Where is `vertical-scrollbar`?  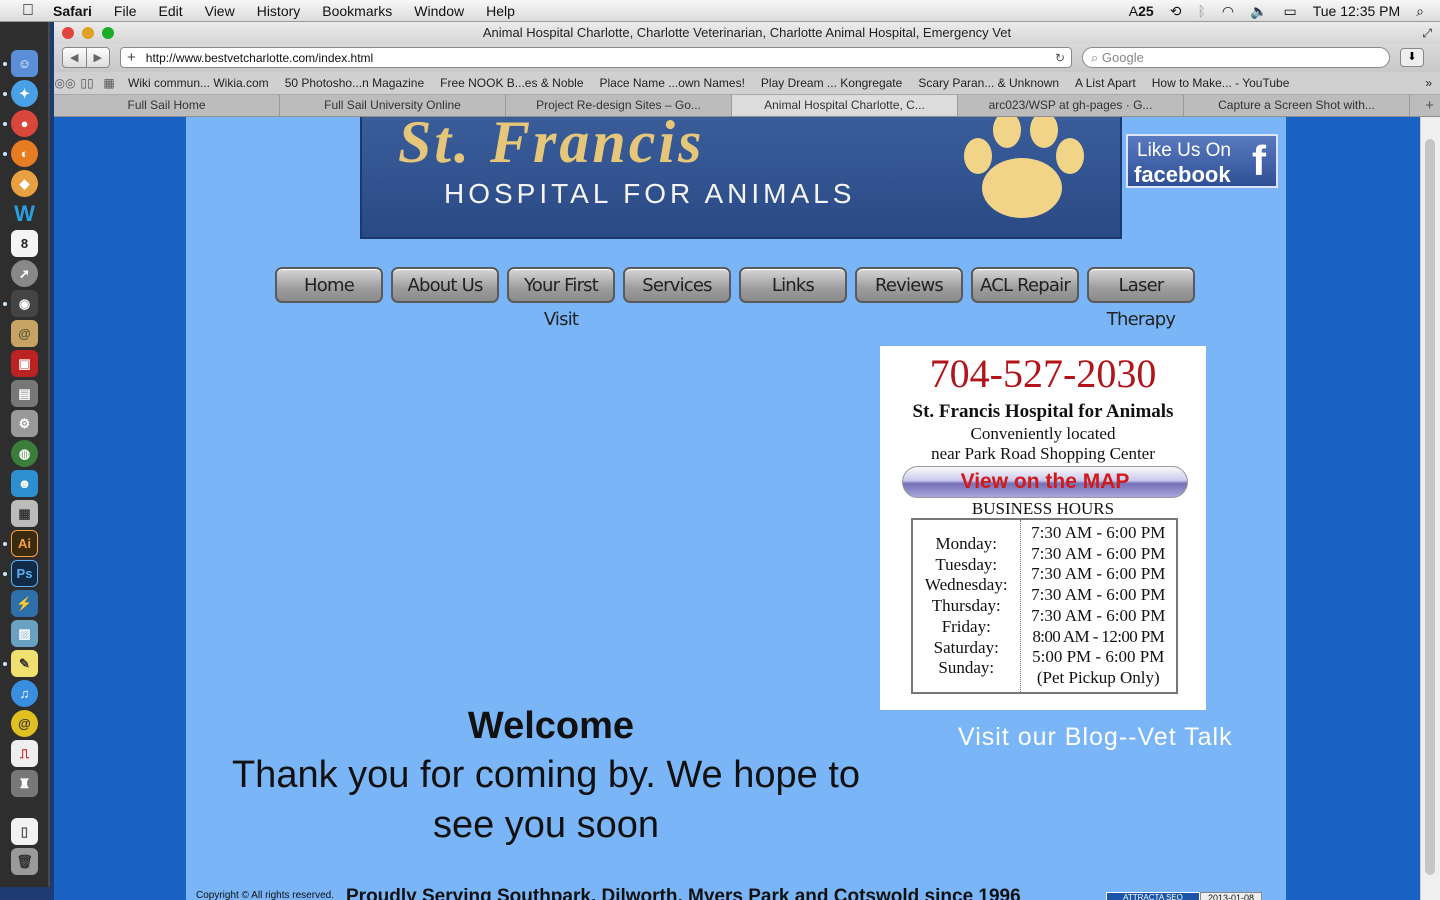 vertical-scrollbar is located at coordinates (1430, 508).